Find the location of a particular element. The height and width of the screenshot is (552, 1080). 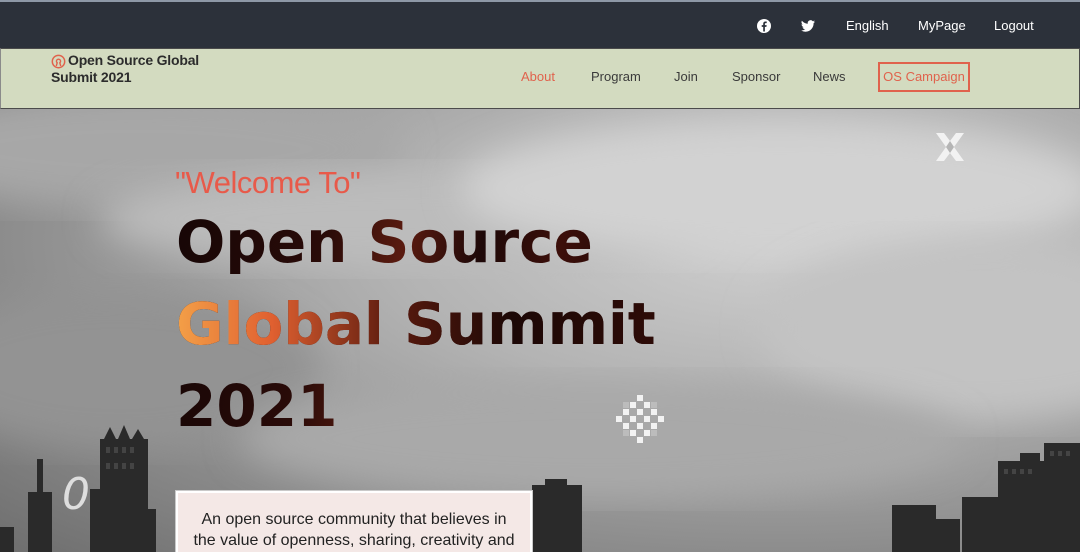

open-source-logo-icon is located at coordinates (58, 61).